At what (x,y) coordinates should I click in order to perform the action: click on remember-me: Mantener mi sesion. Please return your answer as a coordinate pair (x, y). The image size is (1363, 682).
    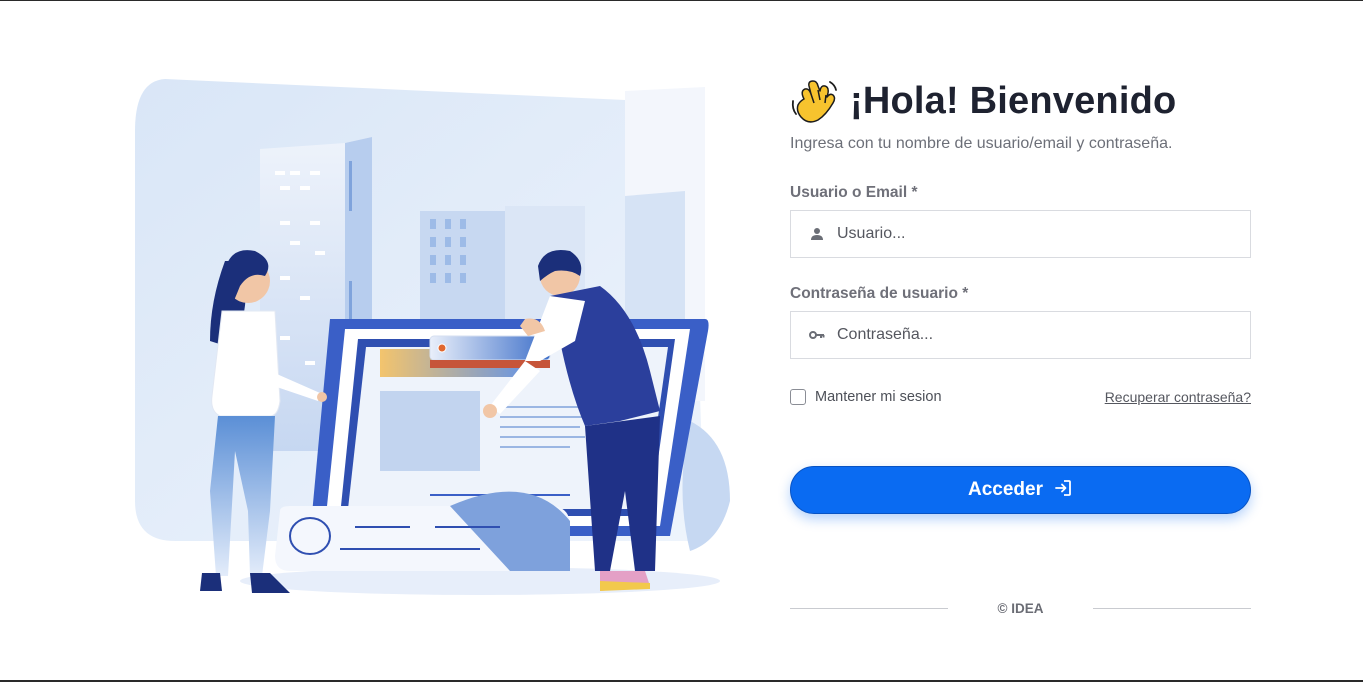
    Looking at the image, I should click on (866, 397).